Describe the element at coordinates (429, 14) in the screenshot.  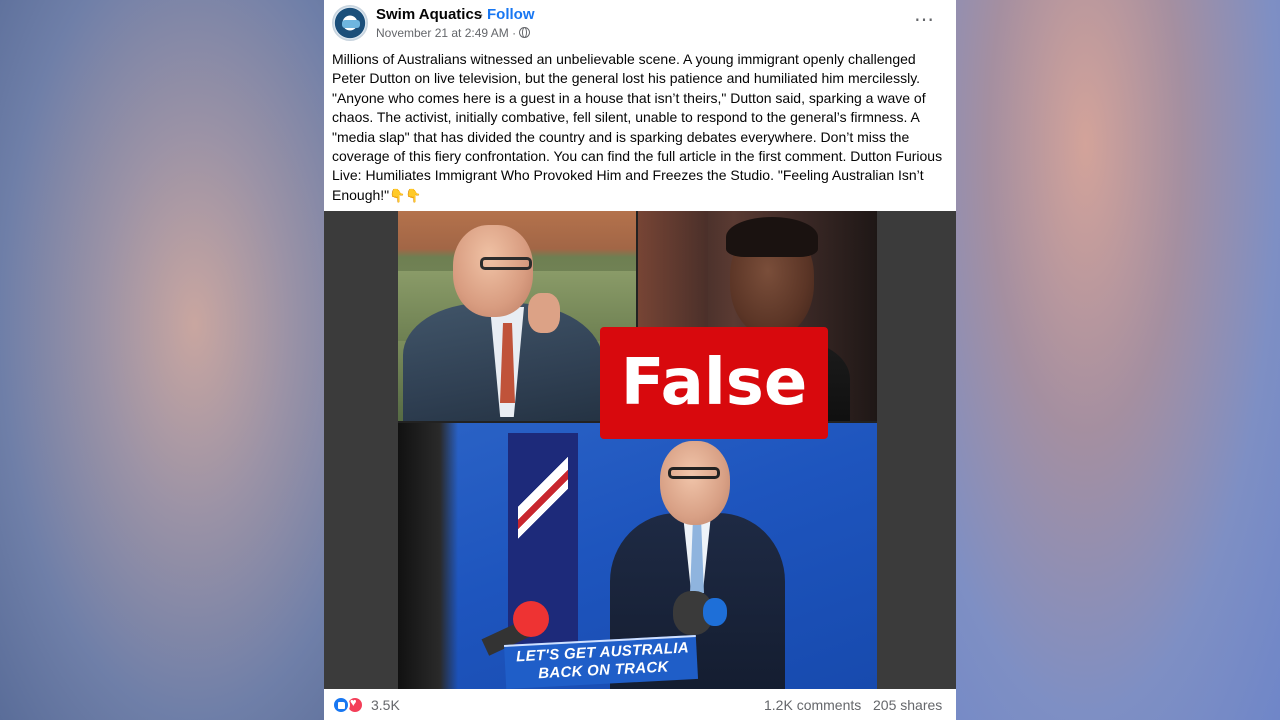
I see `page-name-link: Swim Aquatics` at that location.